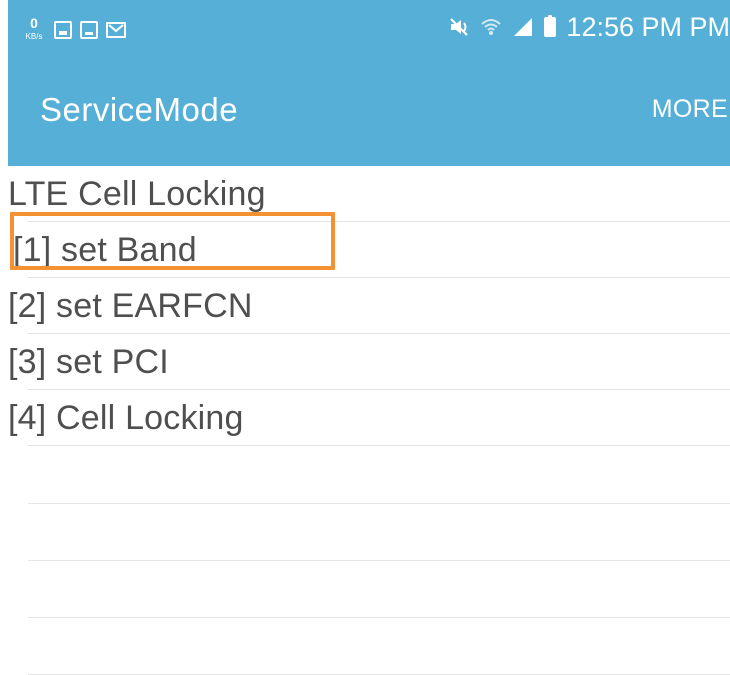  I want to click on list-header-label: LTE Cell Locking, so click(137, 194).